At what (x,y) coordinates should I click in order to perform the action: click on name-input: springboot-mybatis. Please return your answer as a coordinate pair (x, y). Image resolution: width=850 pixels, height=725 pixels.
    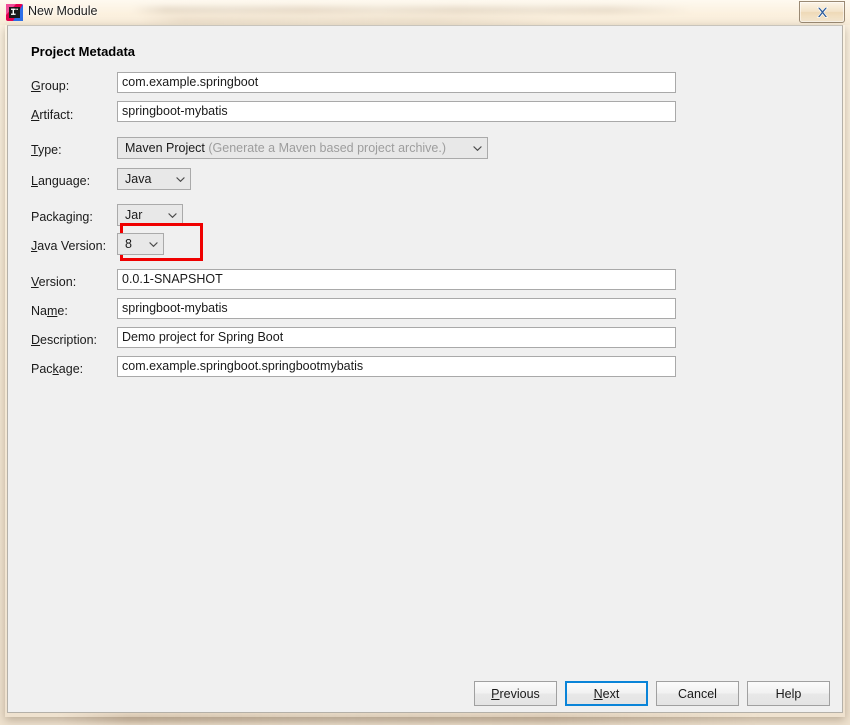
    Looking at the image, I should click on (396, 308).